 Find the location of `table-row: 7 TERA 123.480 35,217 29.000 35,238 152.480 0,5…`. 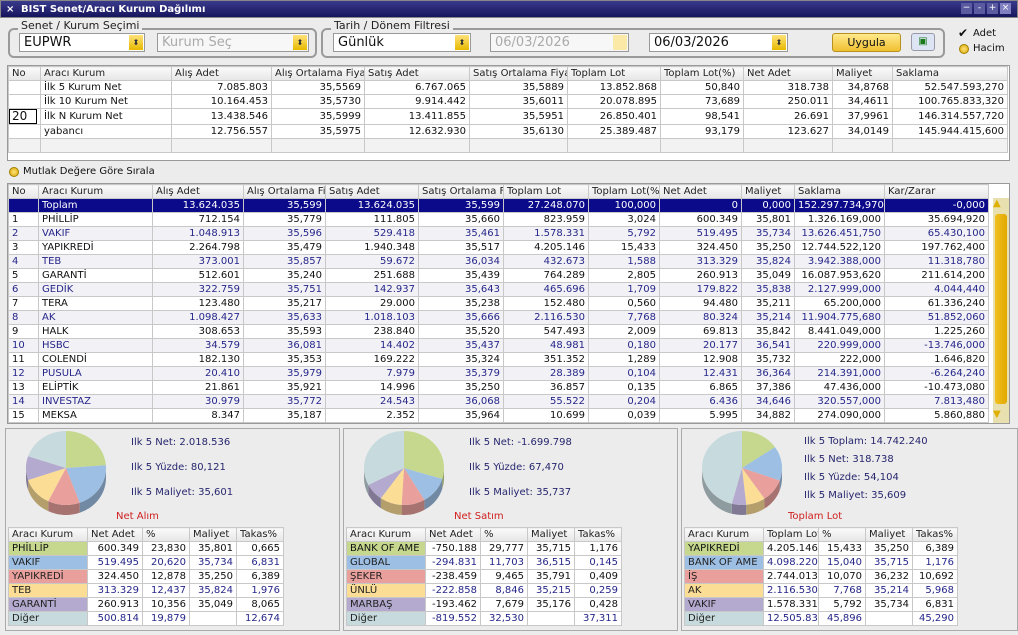

table-row: 7 TERA 123.480 35,217 29.000 35,238 152.480 0,5… is located at coordinates (498, 303).